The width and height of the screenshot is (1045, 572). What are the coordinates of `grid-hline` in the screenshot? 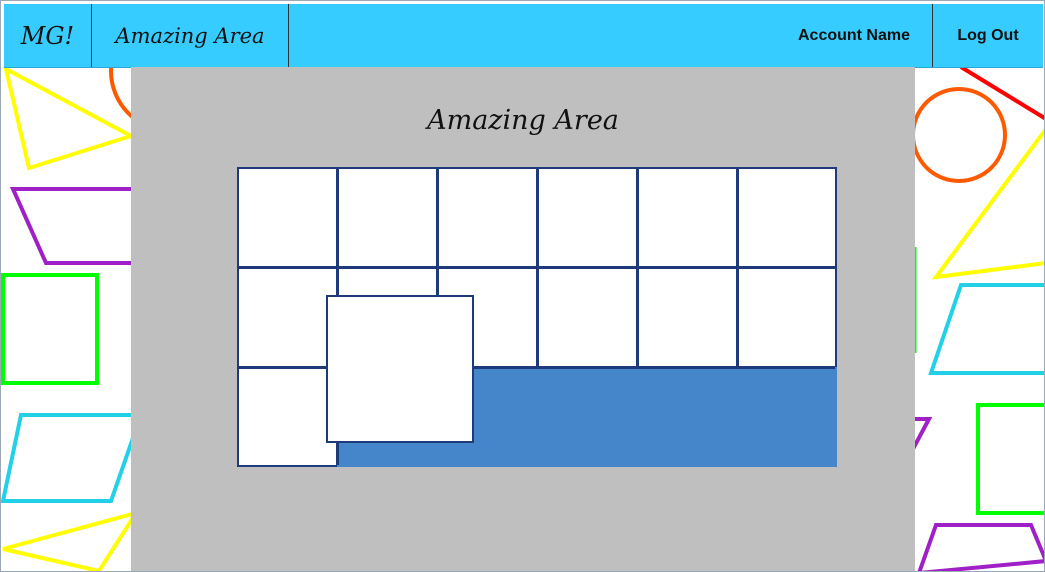 It's located at (537, 267).